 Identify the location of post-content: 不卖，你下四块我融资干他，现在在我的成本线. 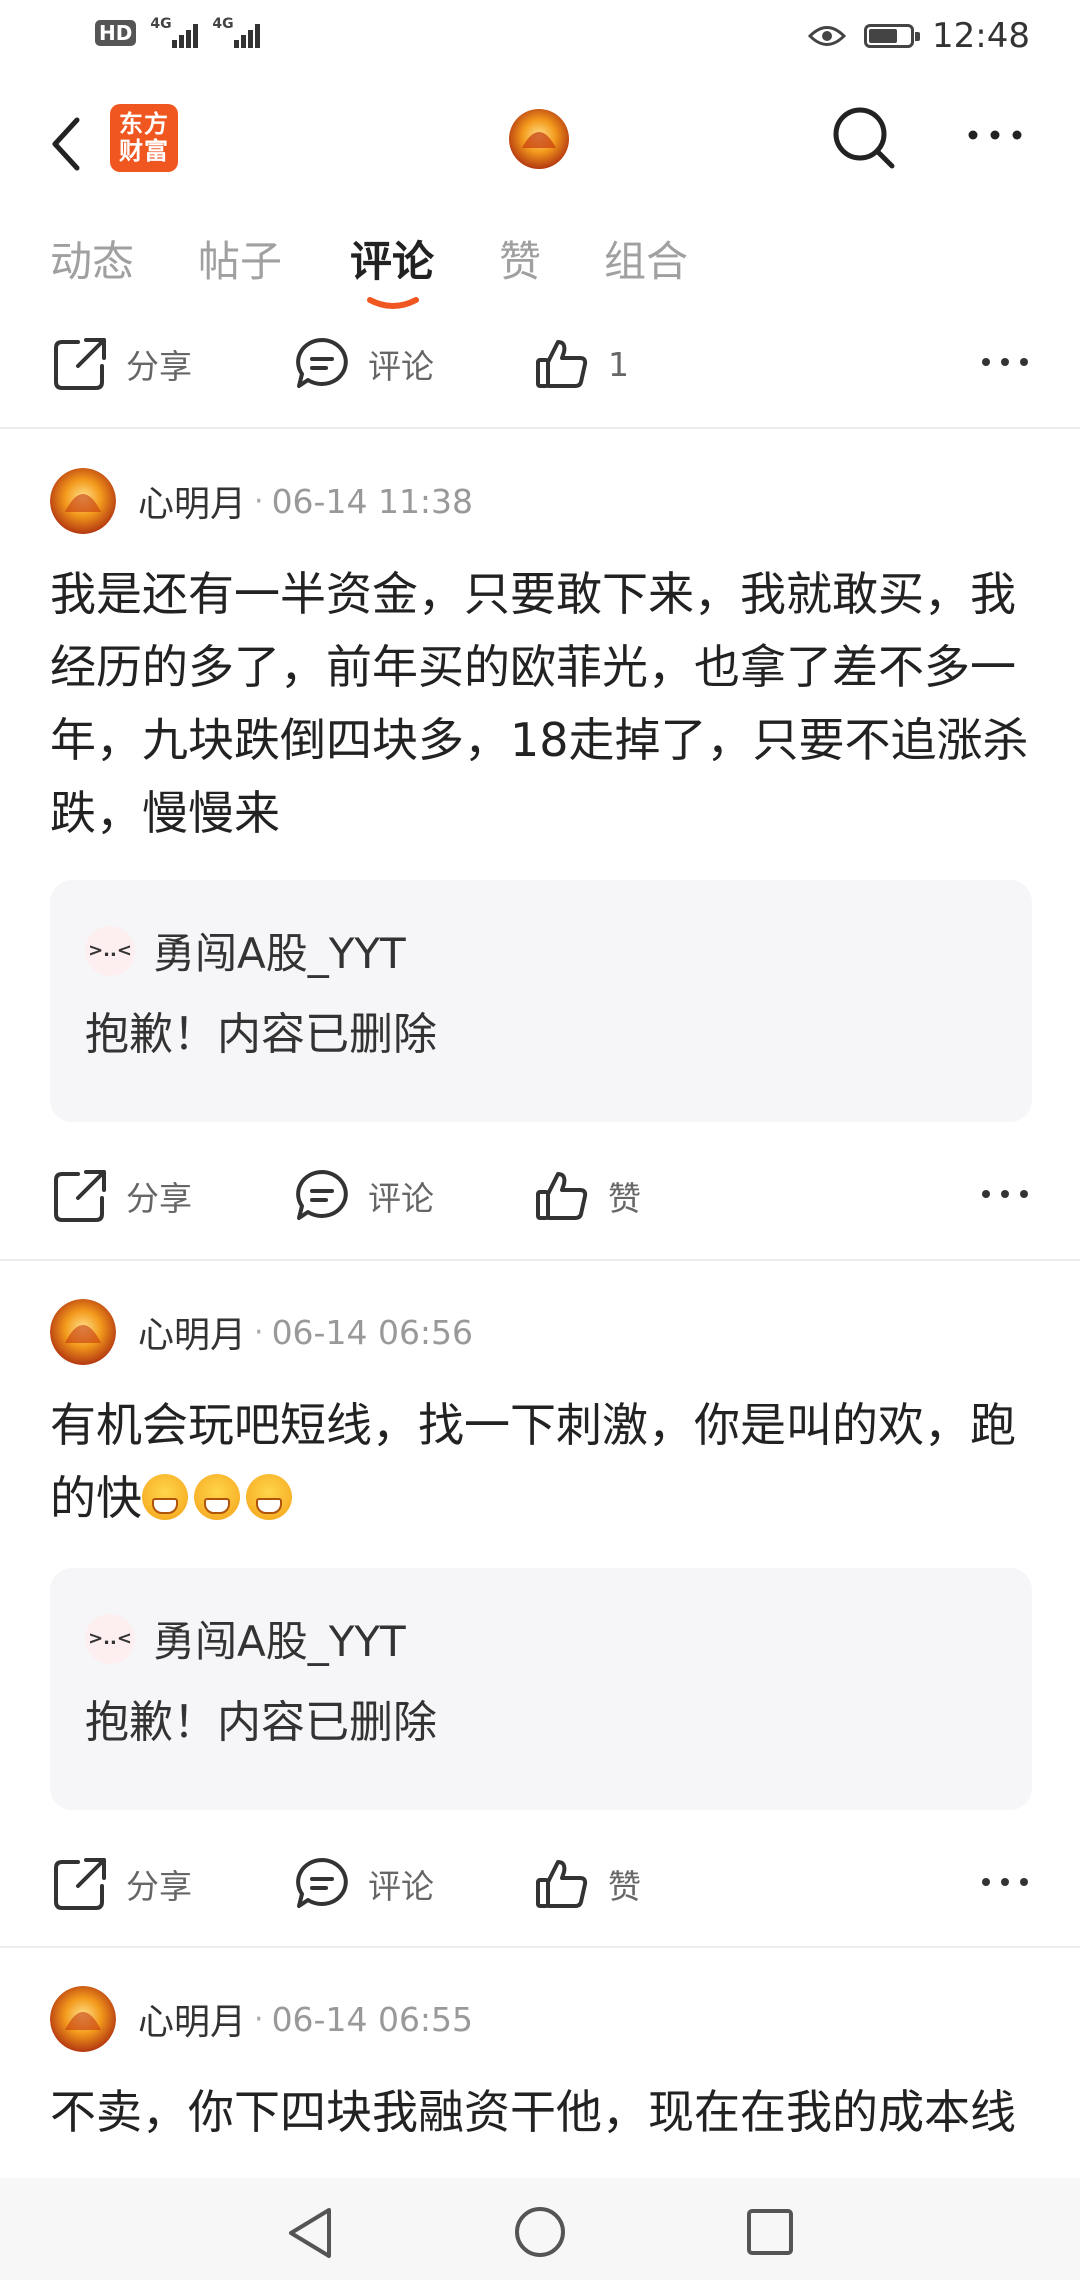
(545, 2112).